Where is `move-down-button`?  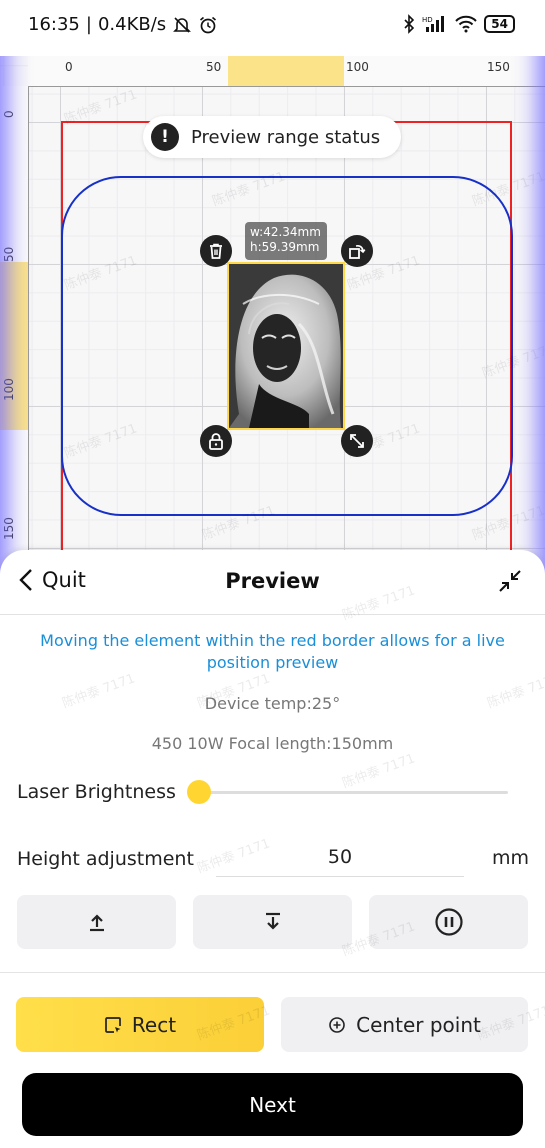 move-down-button is located at coordinates (272, 922).